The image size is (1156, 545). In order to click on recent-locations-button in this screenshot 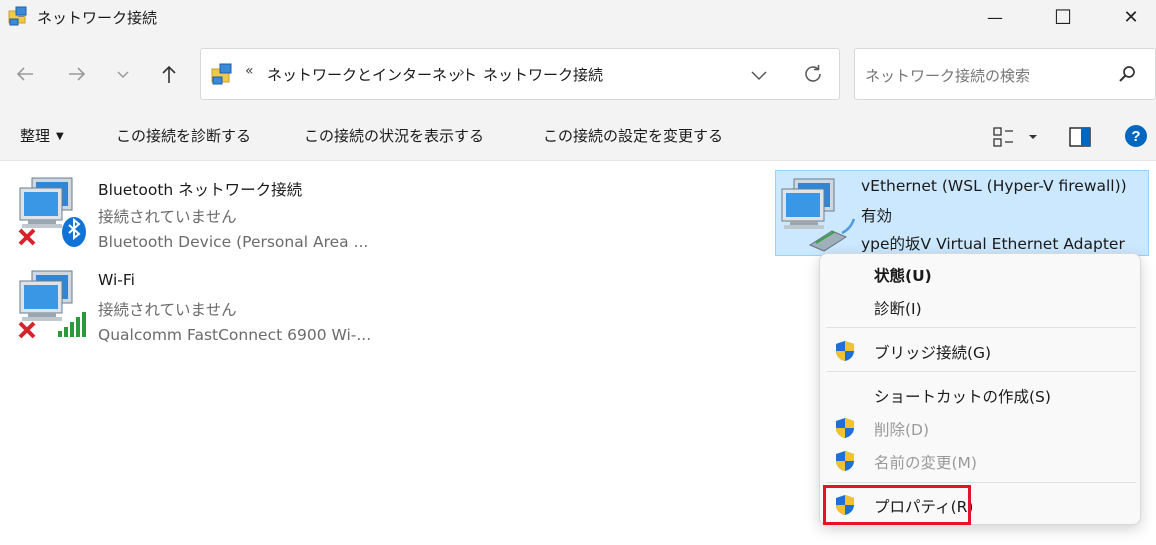, I will do `click(123, 74)`.